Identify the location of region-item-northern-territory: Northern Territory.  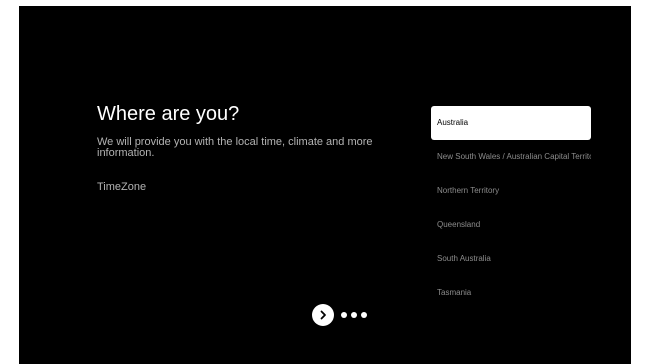
(511, 191).